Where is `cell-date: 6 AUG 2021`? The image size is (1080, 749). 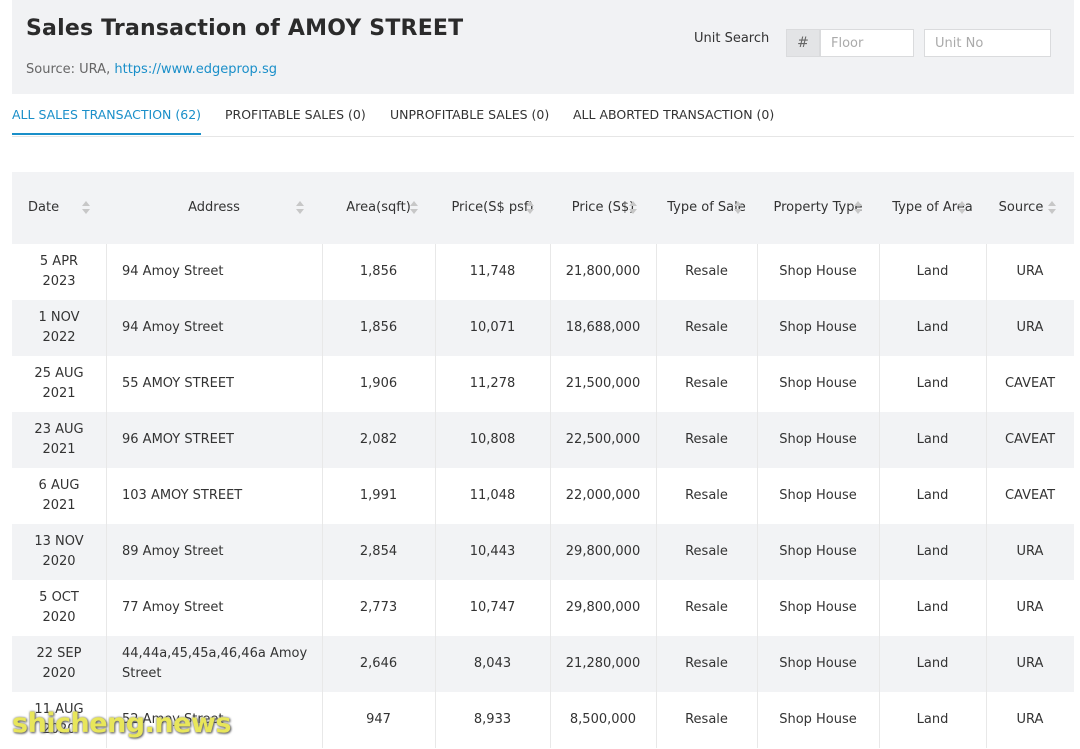
cell-date: 6 AUG 2021 is located at coordinates (59, 495).